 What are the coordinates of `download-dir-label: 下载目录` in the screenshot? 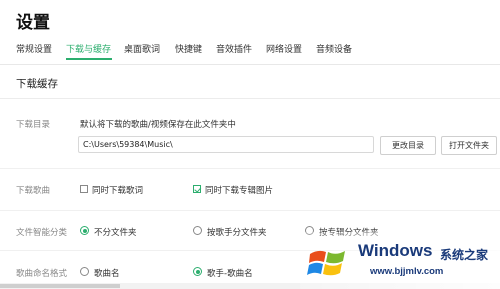 It's located at (33, 125).